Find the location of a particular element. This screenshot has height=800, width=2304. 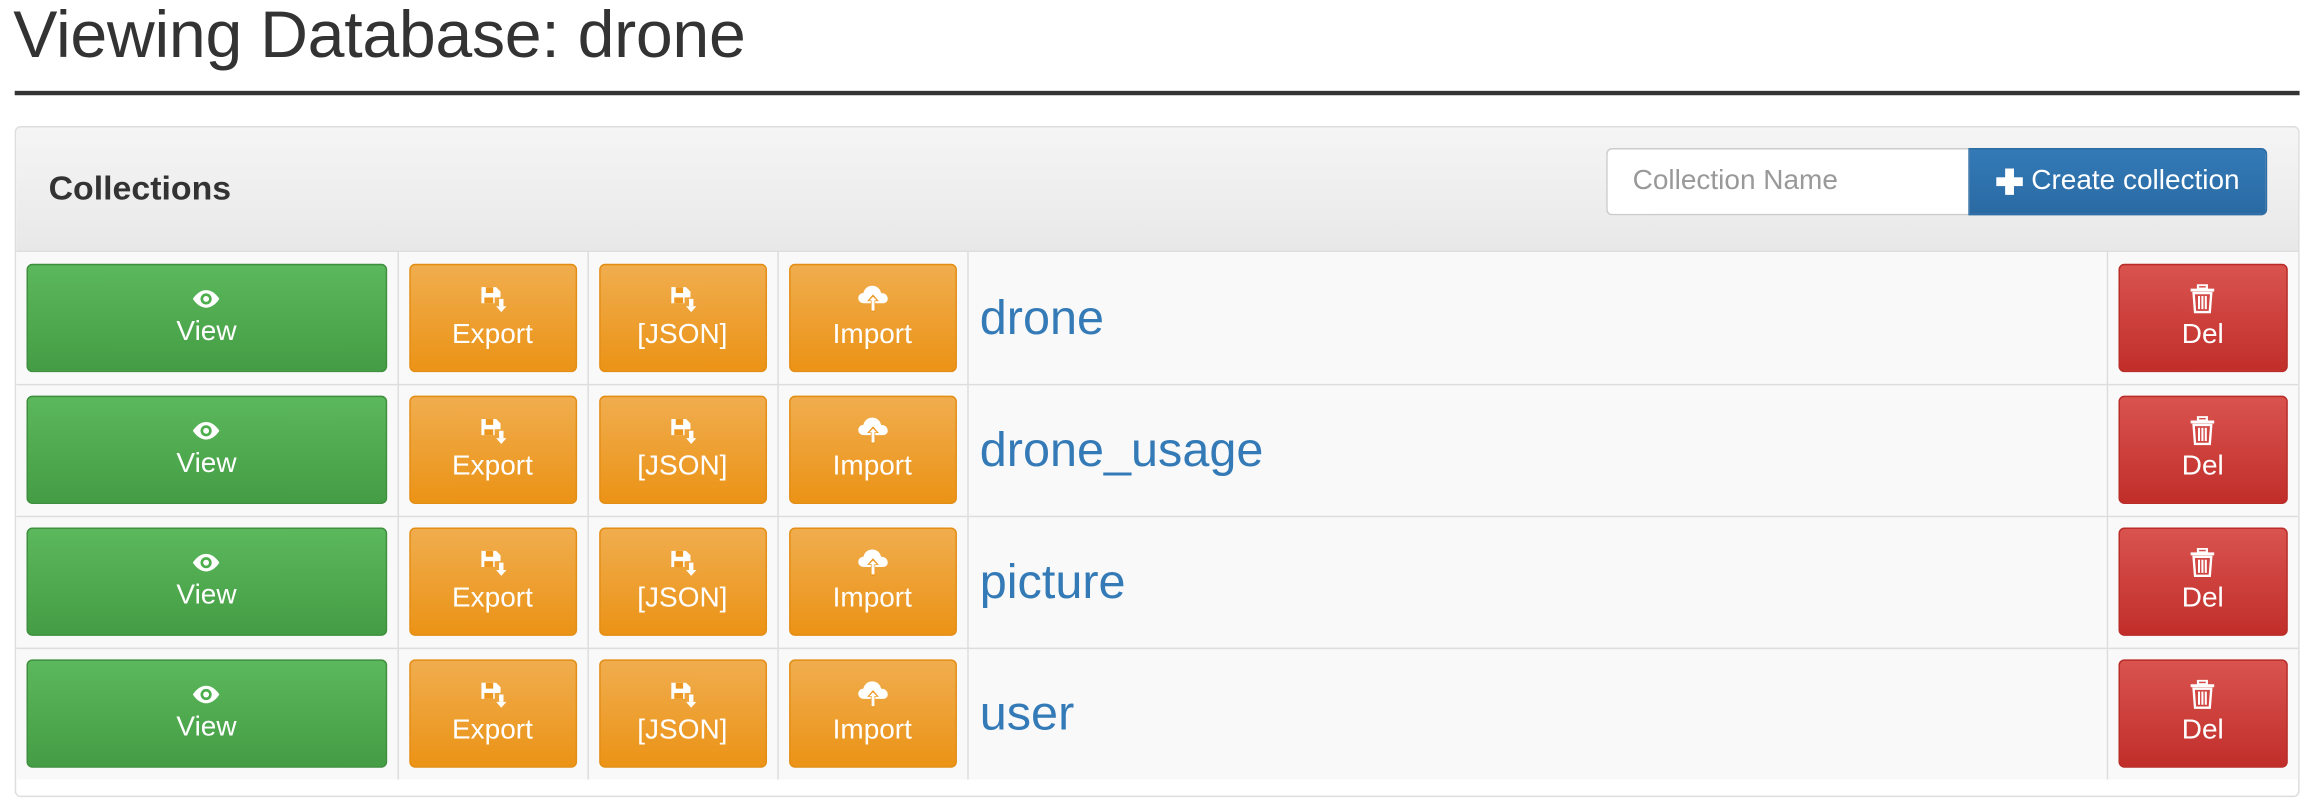

name-cell: user is located at coordinates (1537, 713).